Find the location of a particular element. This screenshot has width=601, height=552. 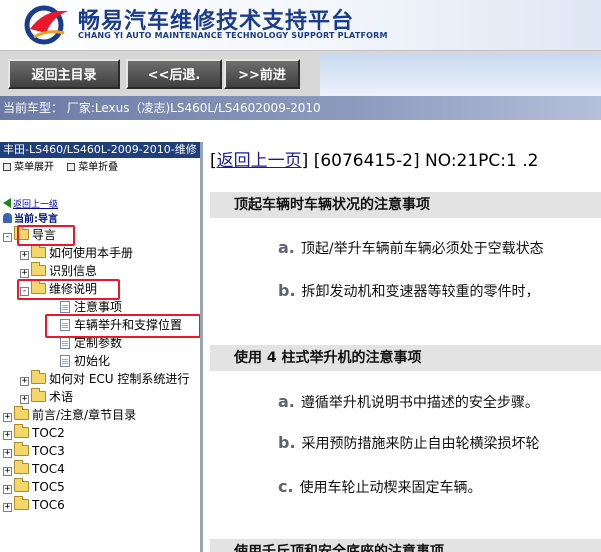

tree-item-label: TOC2 is located at coordinates (48, 433).